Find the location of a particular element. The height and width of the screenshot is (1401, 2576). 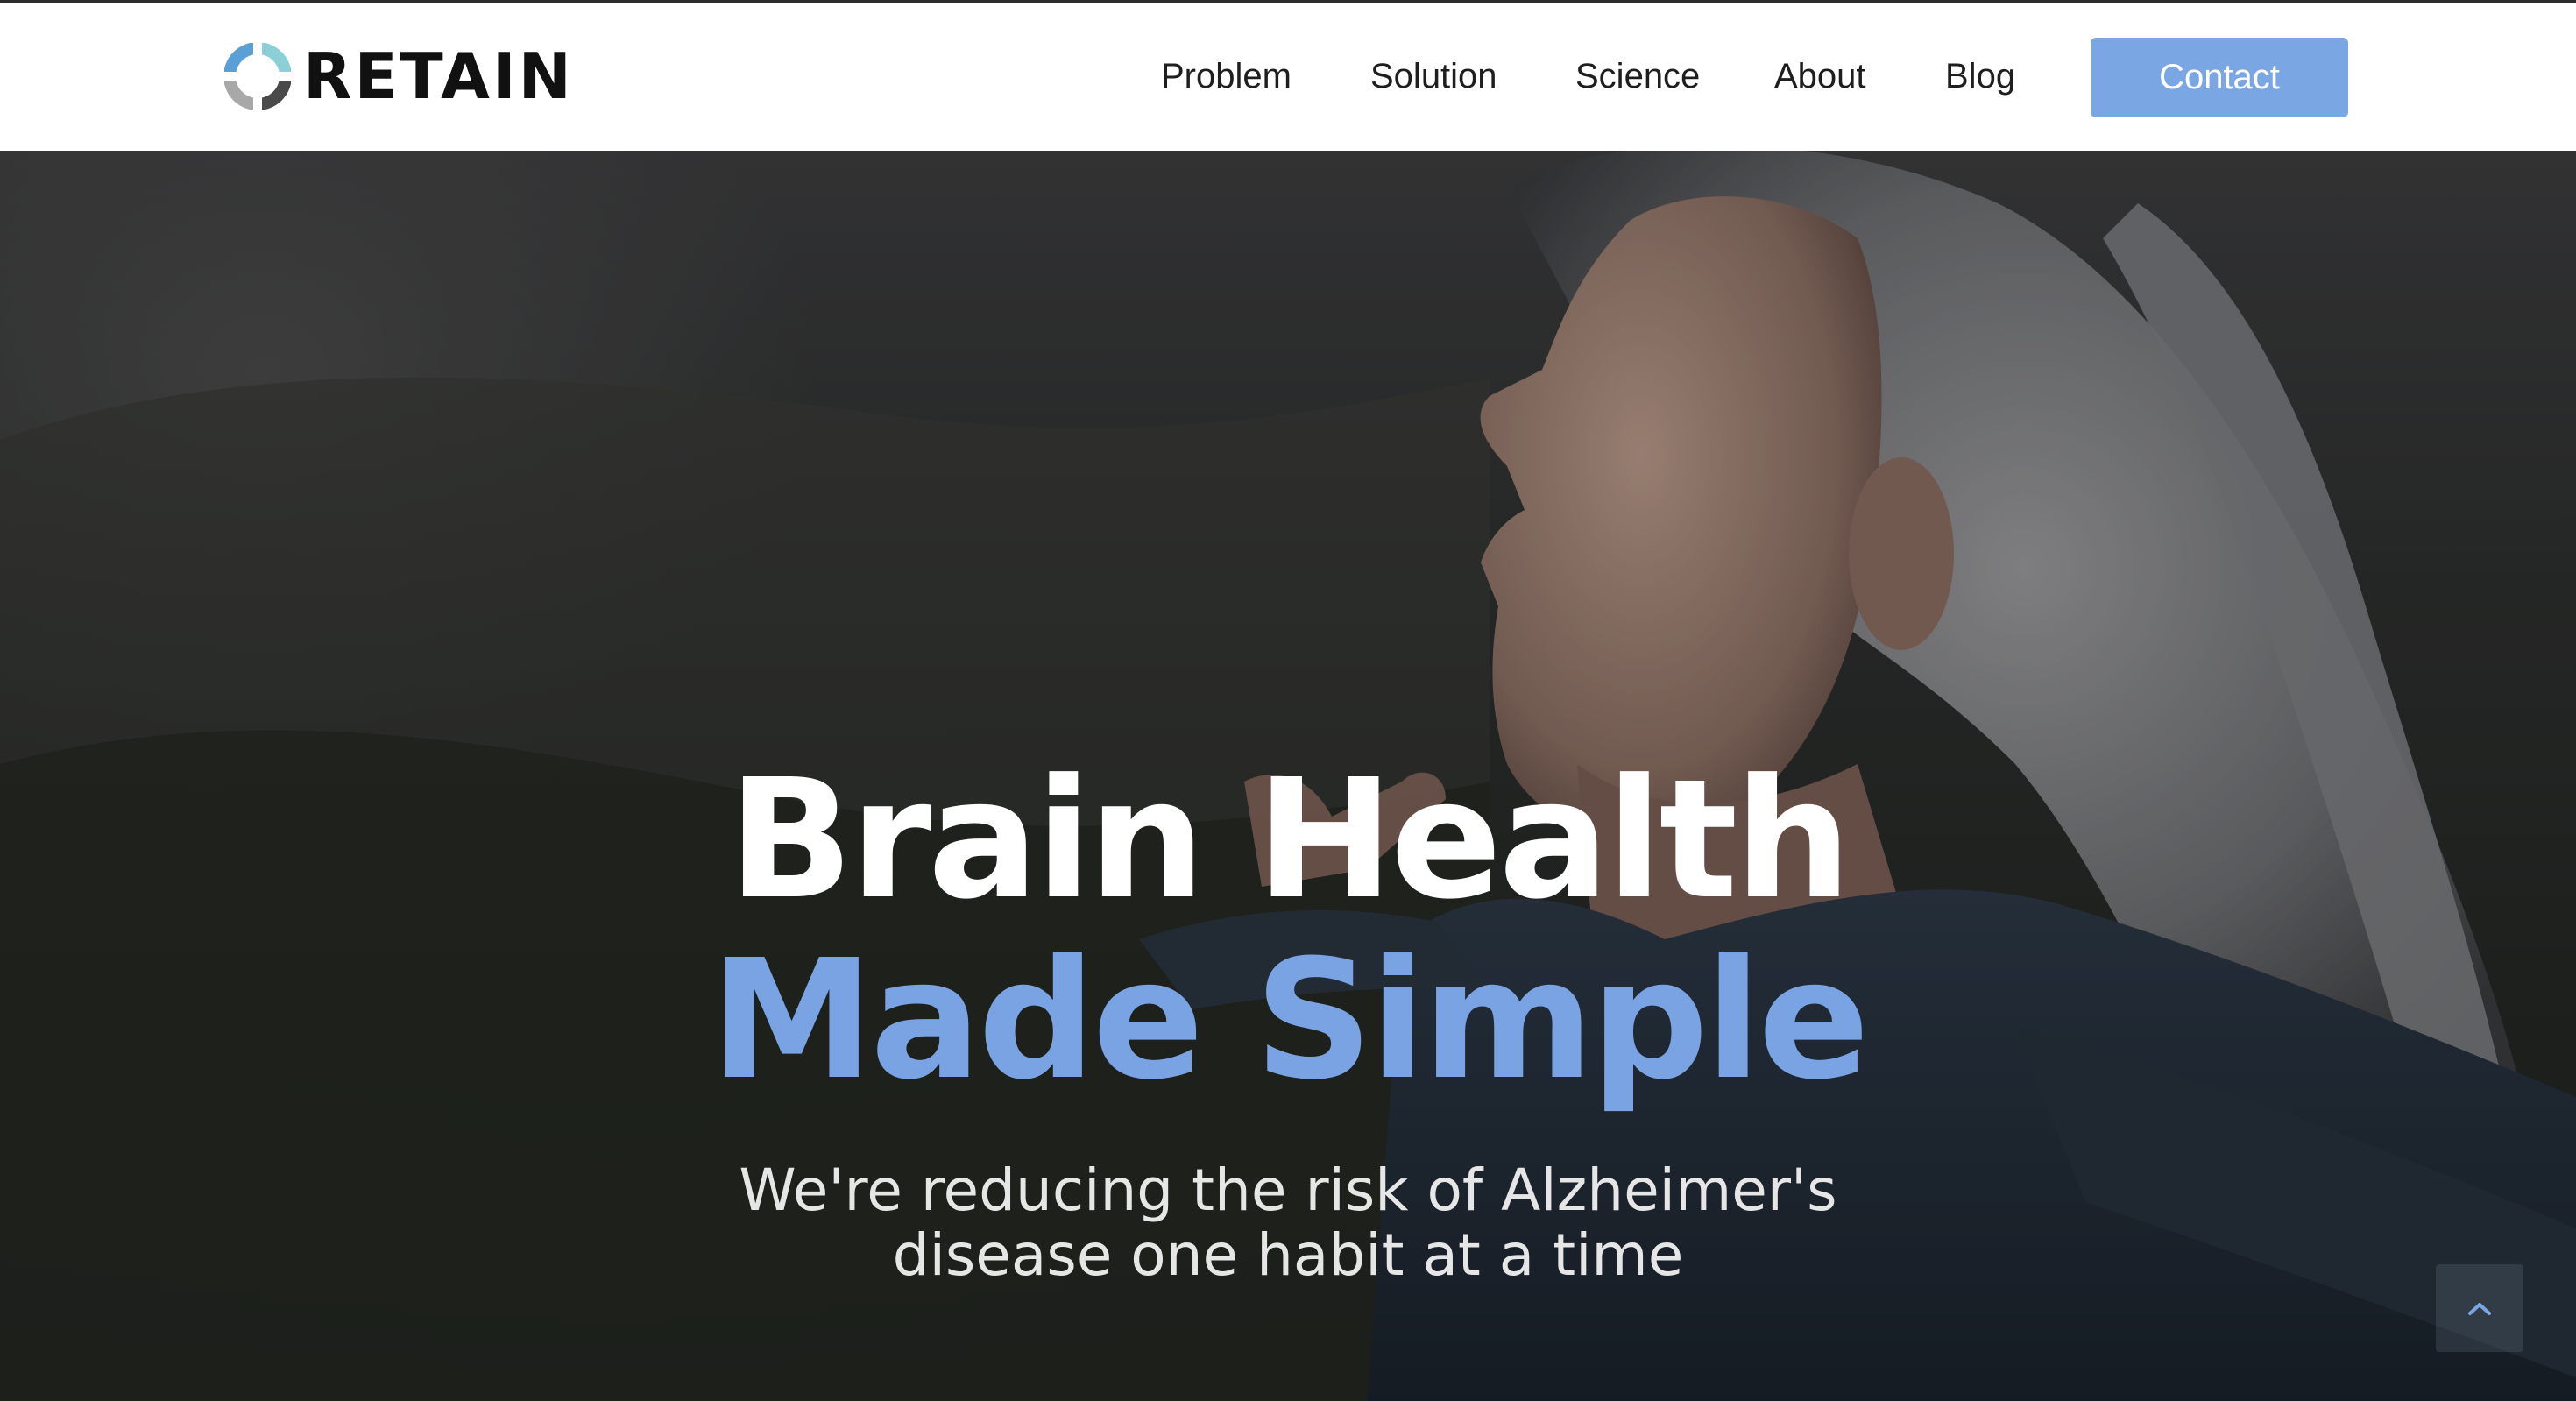

scroll-to-top-button is located at coordinates (2479, 1308).